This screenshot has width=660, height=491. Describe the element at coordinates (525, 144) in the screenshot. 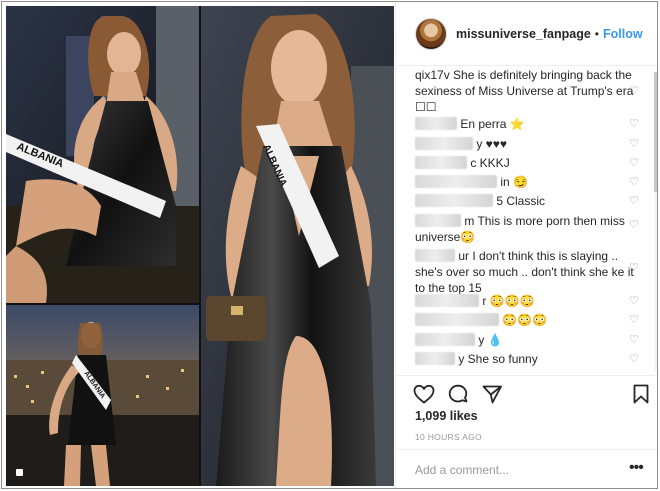

I see `comment-item: y ♥♥♥` at that location.